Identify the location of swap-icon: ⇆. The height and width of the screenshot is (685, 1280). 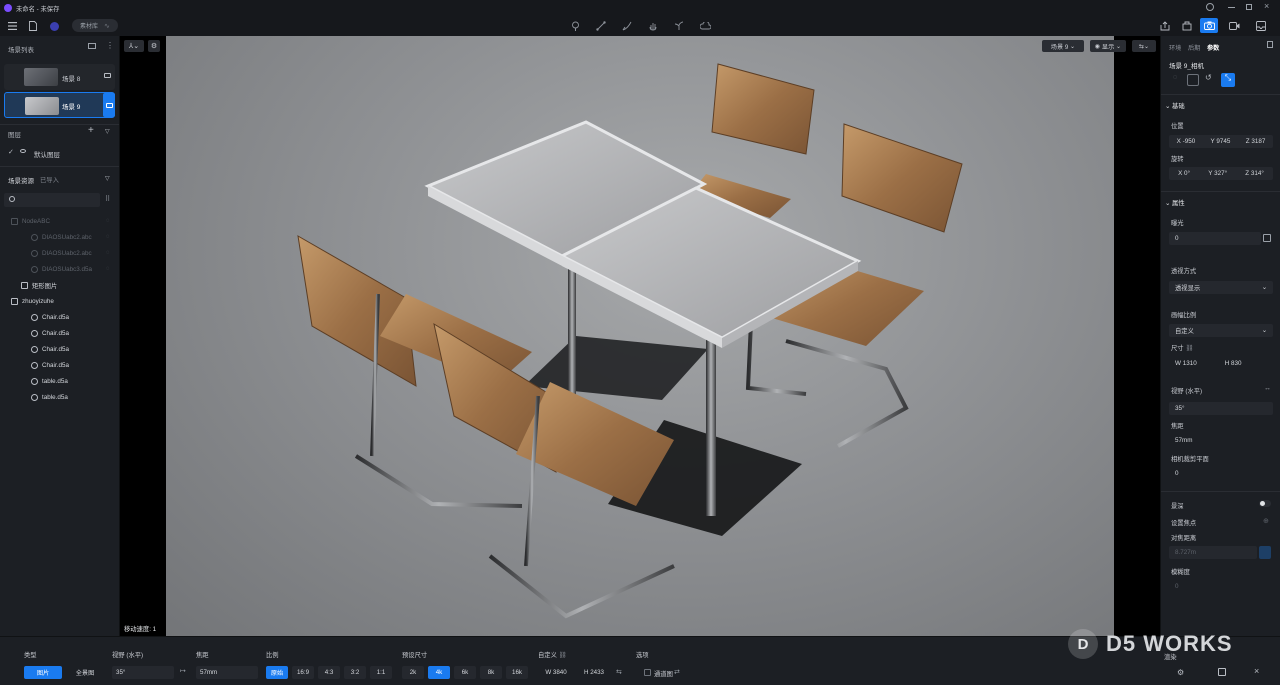
(619, 672).